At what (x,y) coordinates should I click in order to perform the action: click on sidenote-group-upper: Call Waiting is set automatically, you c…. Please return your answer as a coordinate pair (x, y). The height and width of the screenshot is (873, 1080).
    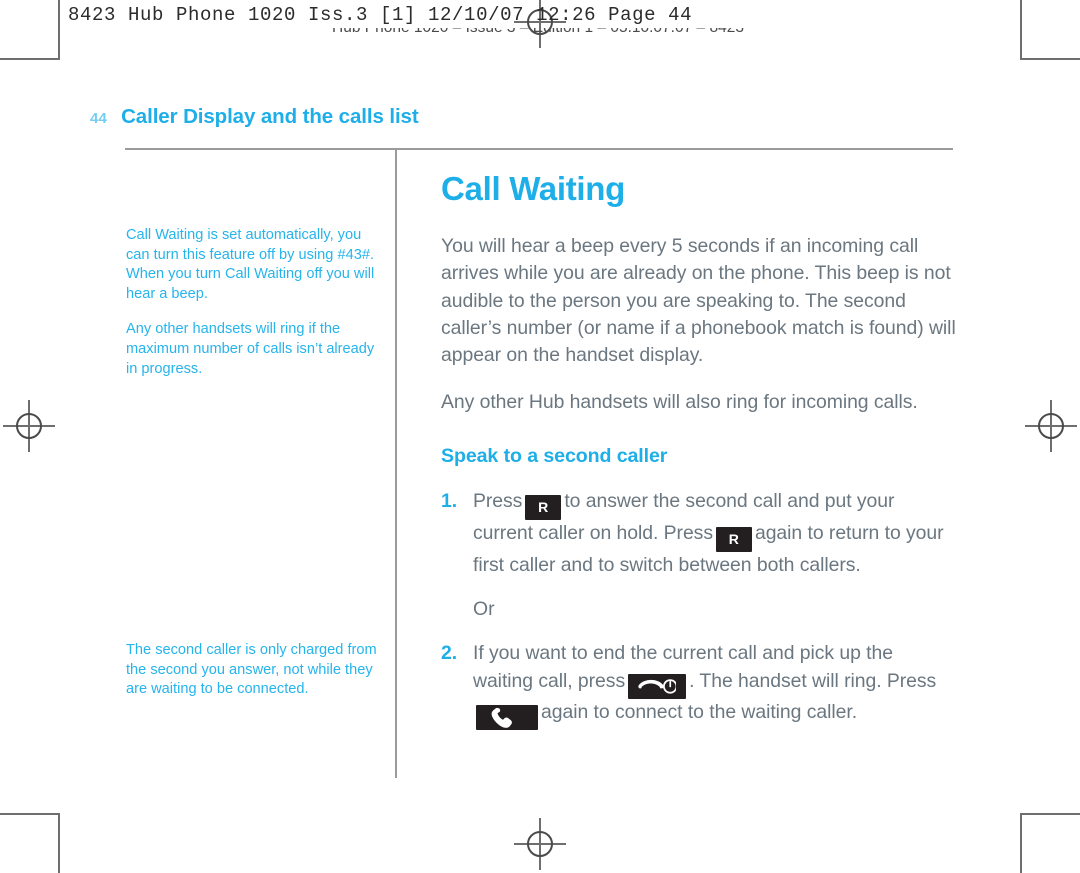
    Looking at the image, I should click on (255, 302).